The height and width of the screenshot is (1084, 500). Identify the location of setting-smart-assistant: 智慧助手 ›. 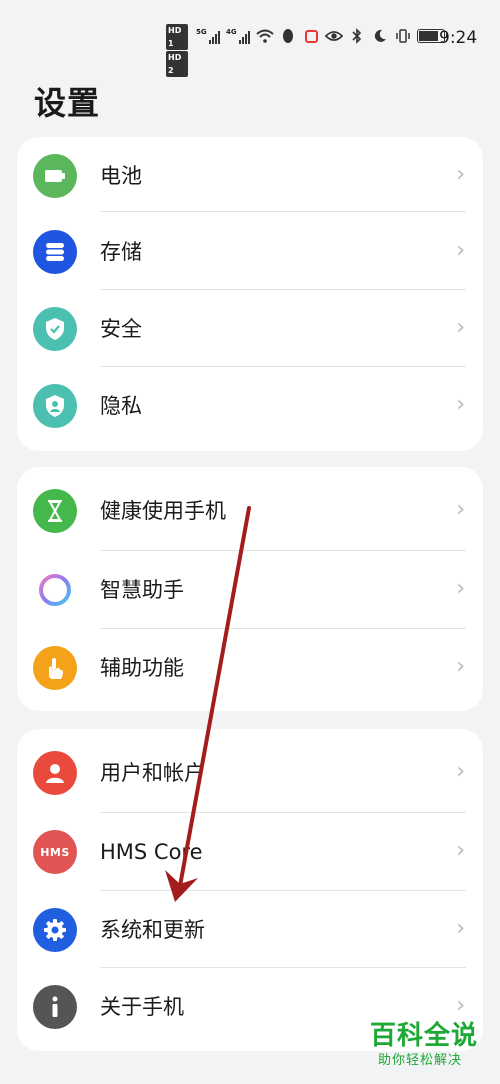
(250, 590).